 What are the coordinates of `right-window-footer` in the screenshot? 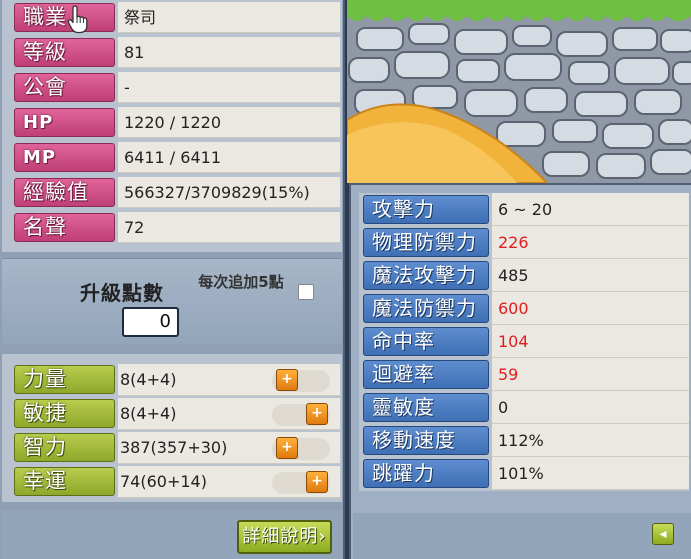 It's located at (522, 536).